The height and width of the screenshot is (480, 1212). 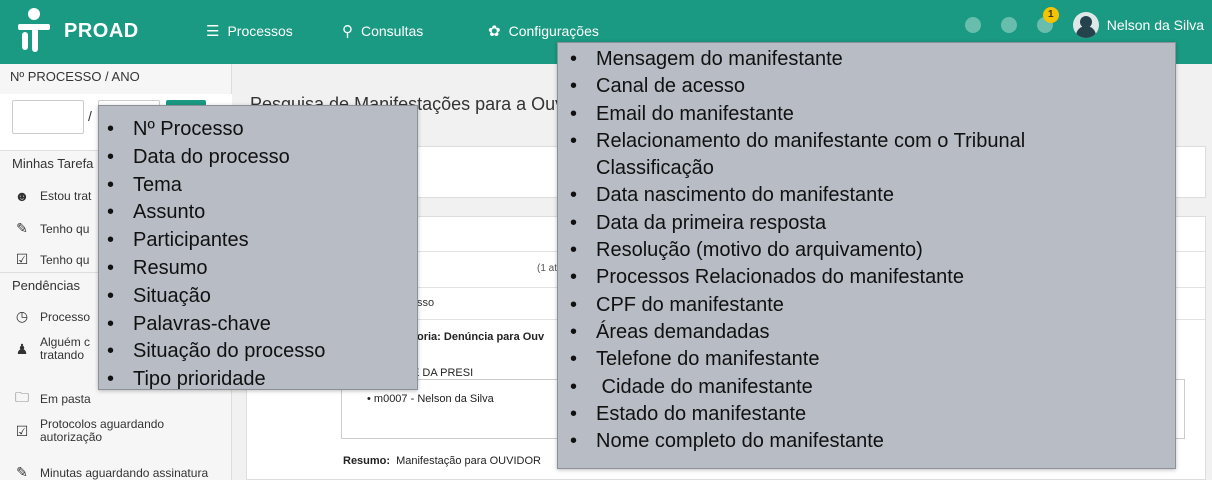 What do you see at coordinates (34, 31) in the screenshot?
I see `logo-icon` at bounding box center [34, 31].